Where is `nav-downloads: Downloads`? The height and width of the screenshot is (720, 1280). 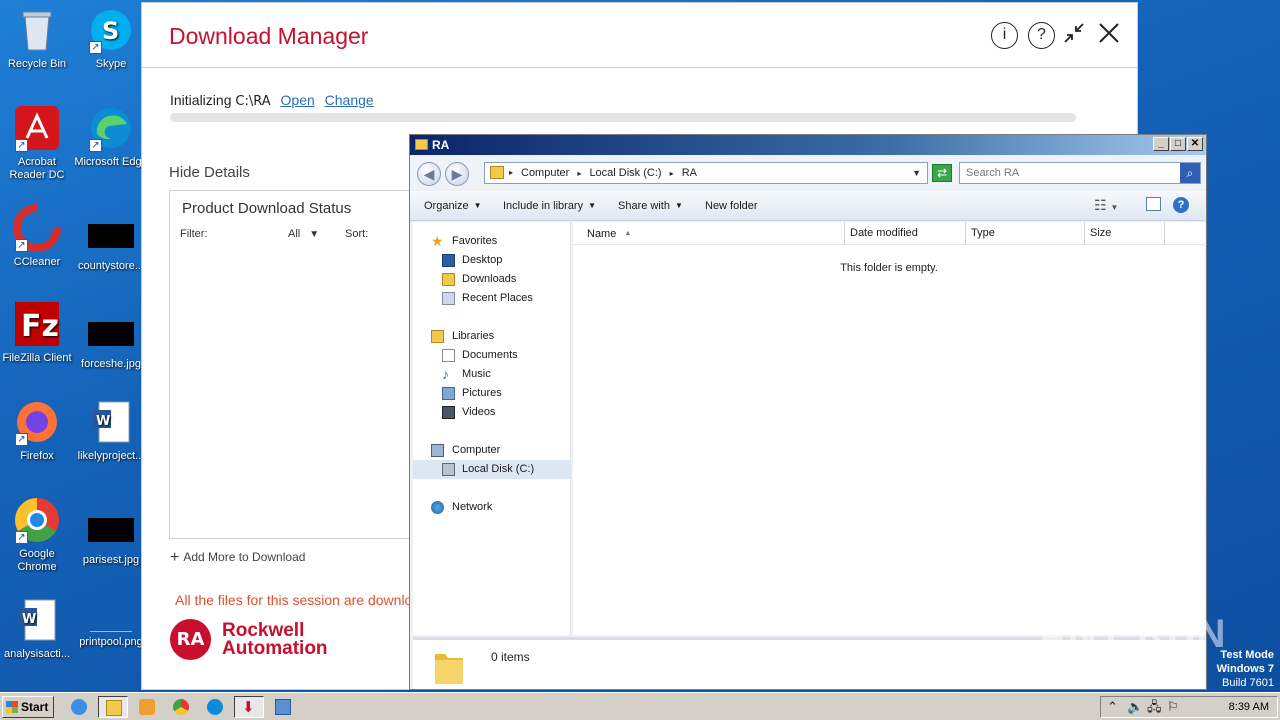
nav-downloads: Downloads is located at coordinates (491, 279).